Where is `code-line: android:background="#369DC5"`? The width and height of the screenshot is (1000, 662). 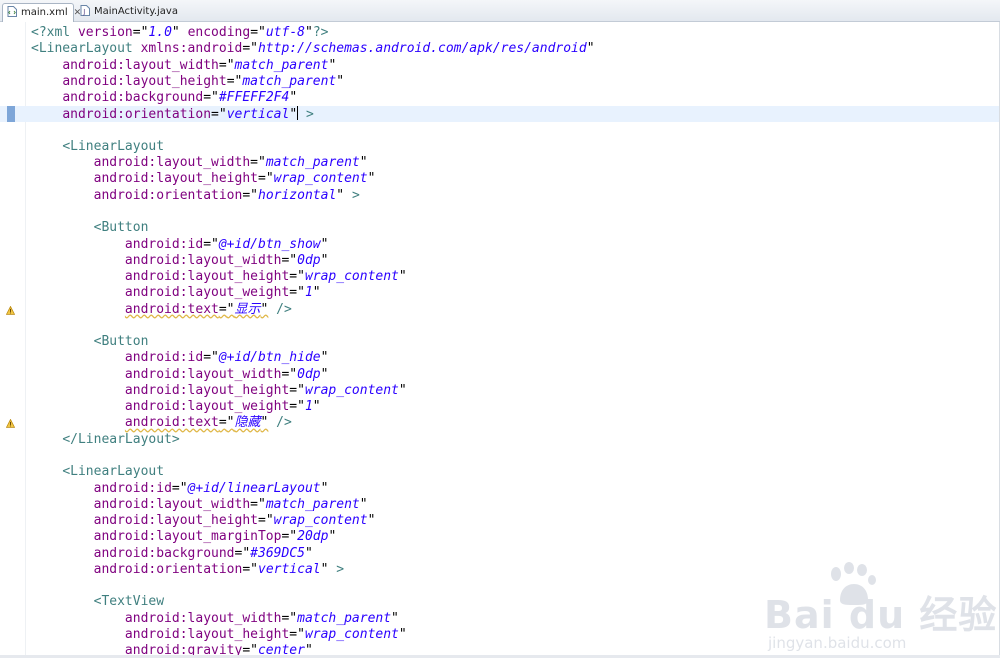
code-line: android:background="#369DC5" is located at coordinates (500, 554).